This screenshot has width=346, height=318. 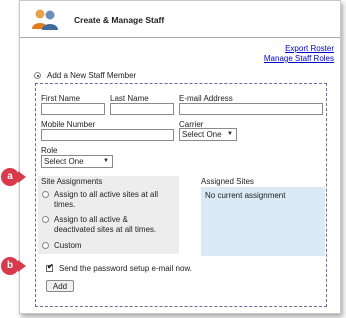 I want to click on manage-staff-roles-link: Manage Staff Roles, so click(x=299, y=58).